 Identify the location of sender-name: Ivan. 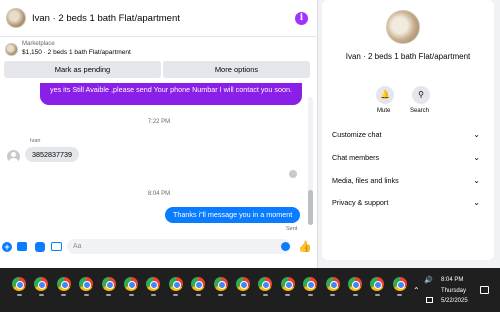
(35, 141).